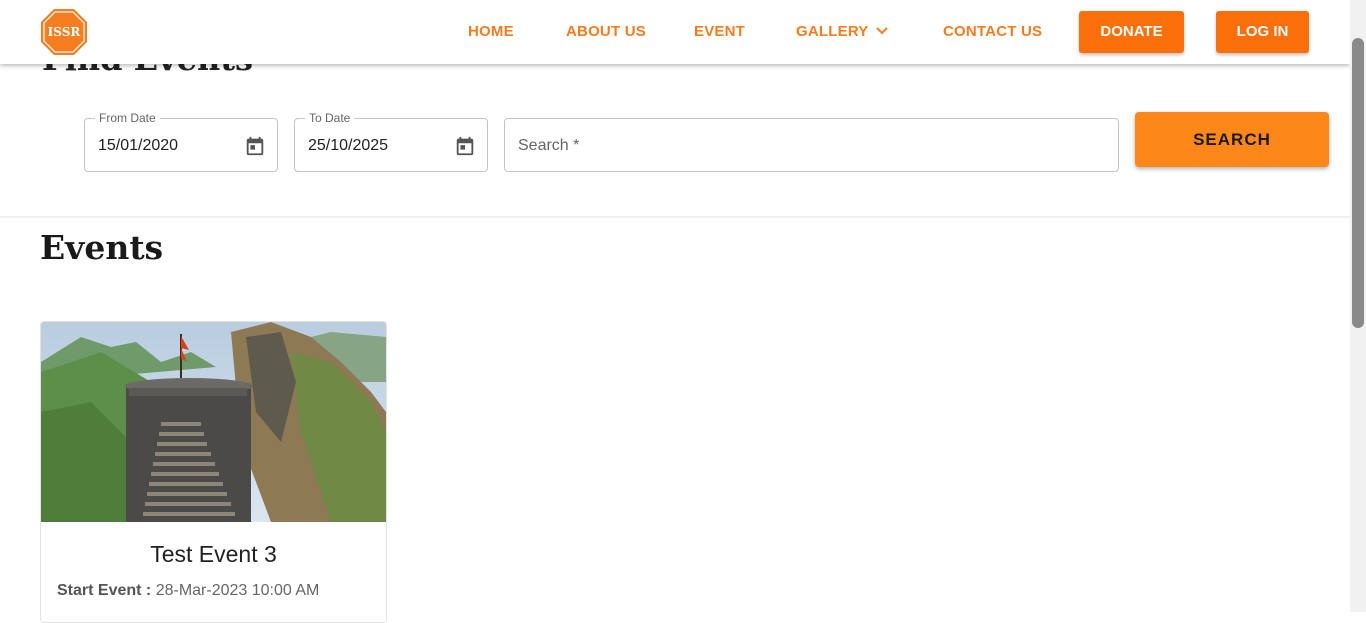 The height and width of the screenshot is (623, 1366). Describe the element at coordinates (213, 422) in the screenshot. I see `event-image` at that location.